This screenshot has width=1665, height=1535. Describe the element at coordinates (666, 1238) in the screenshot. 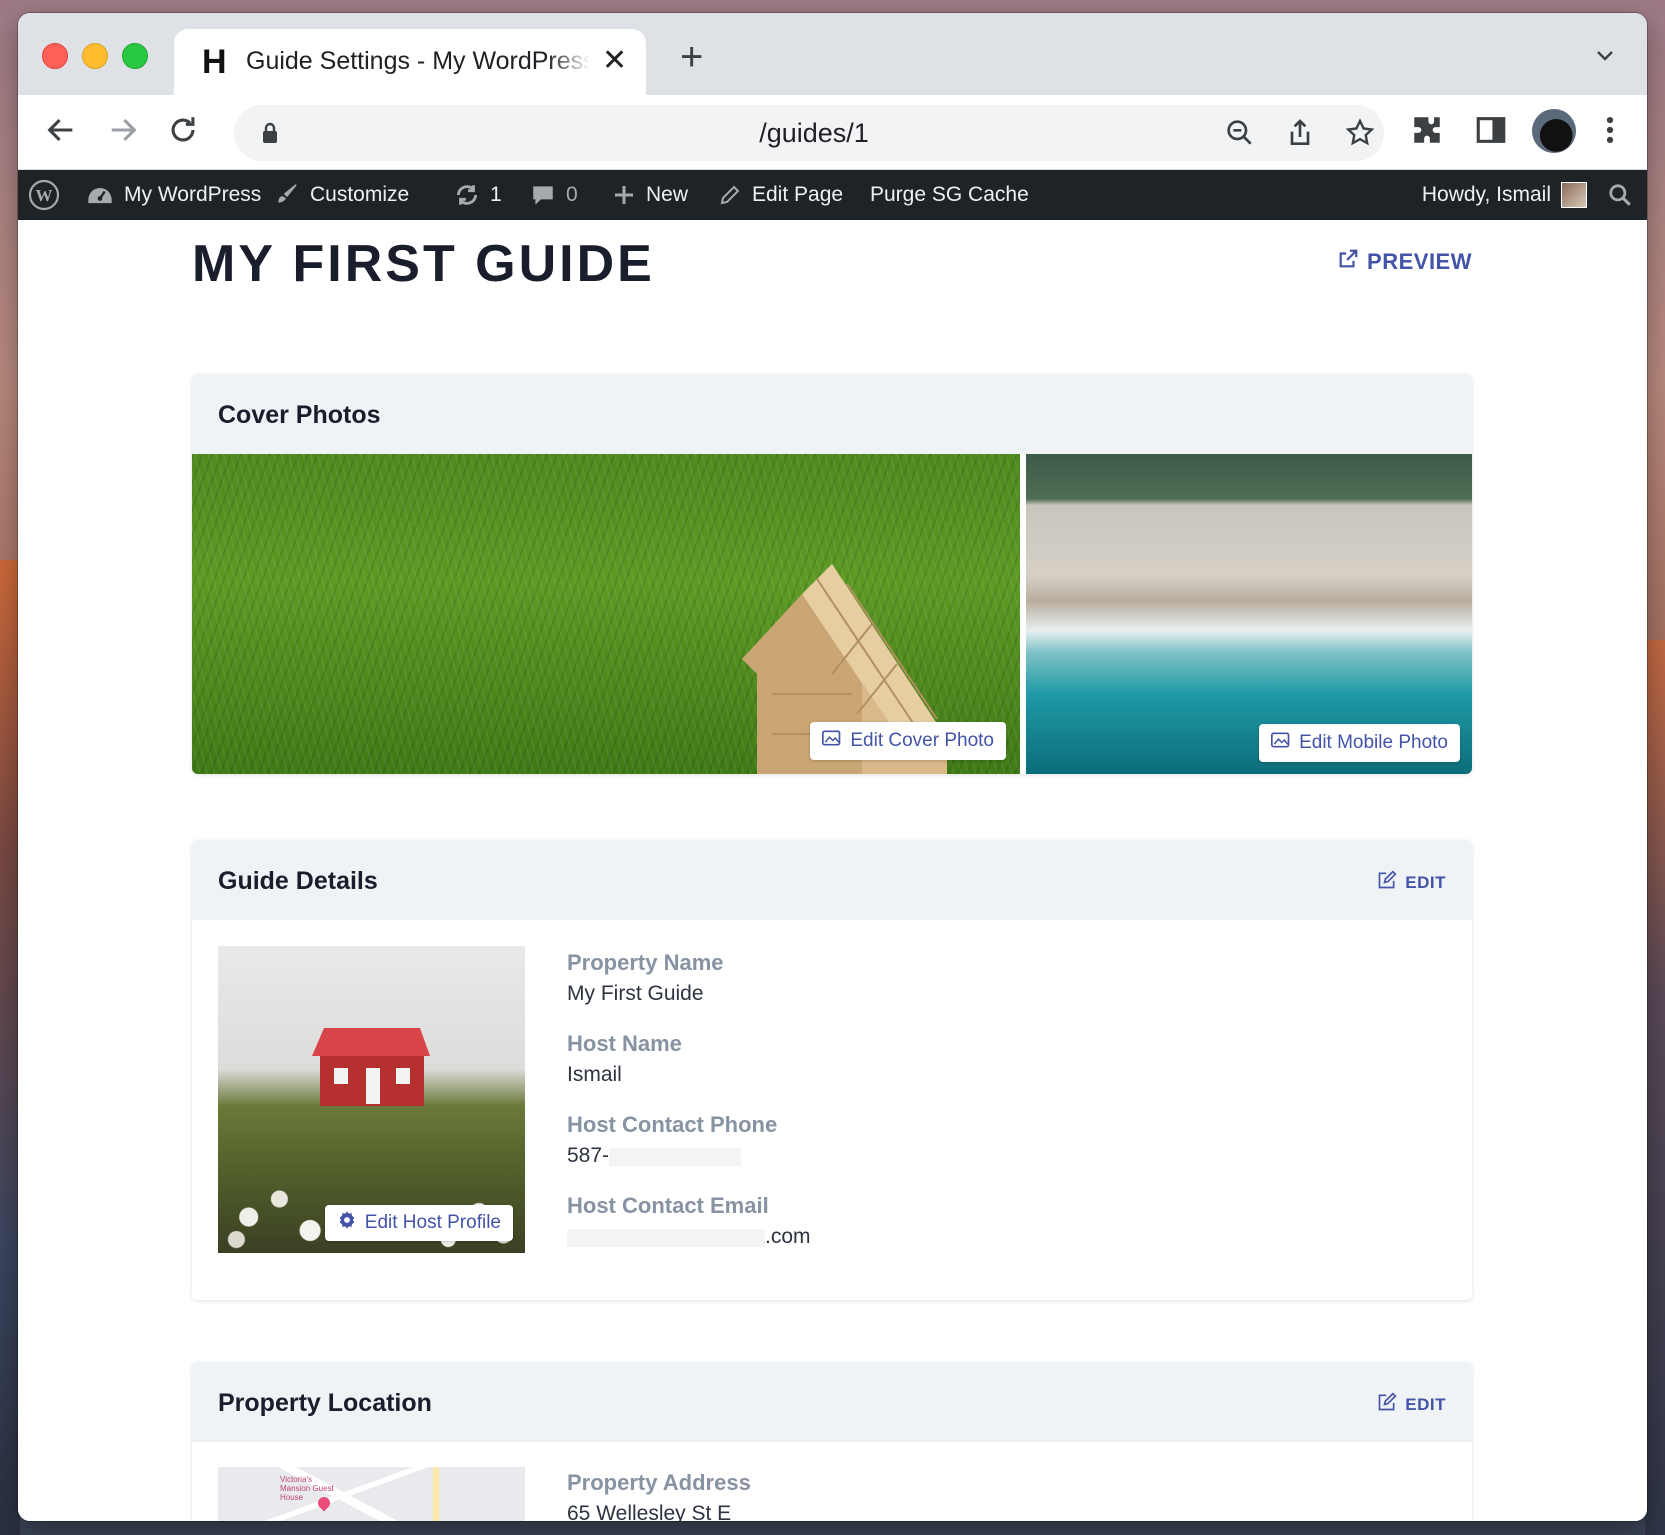

I see `redacted-email` at that location.